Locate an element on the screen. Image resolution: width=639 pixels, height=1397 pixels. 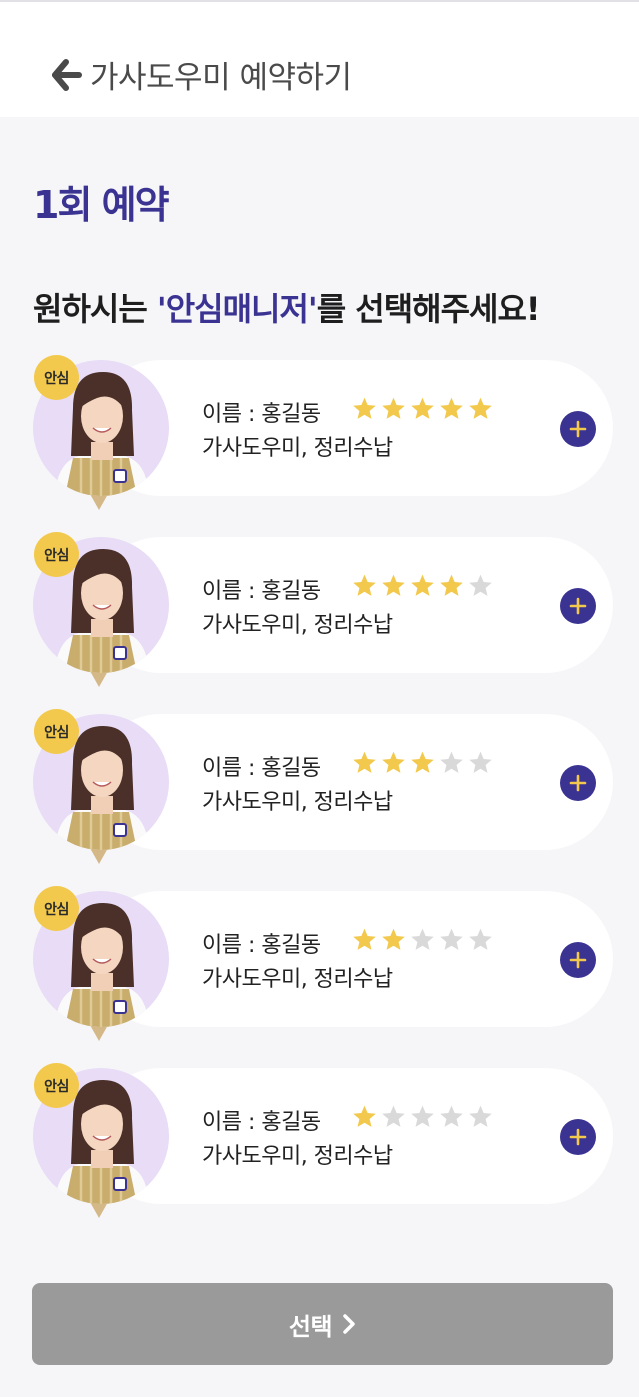
page-title: 가사도우미 예약하기 is located at coordinates (221, 78).